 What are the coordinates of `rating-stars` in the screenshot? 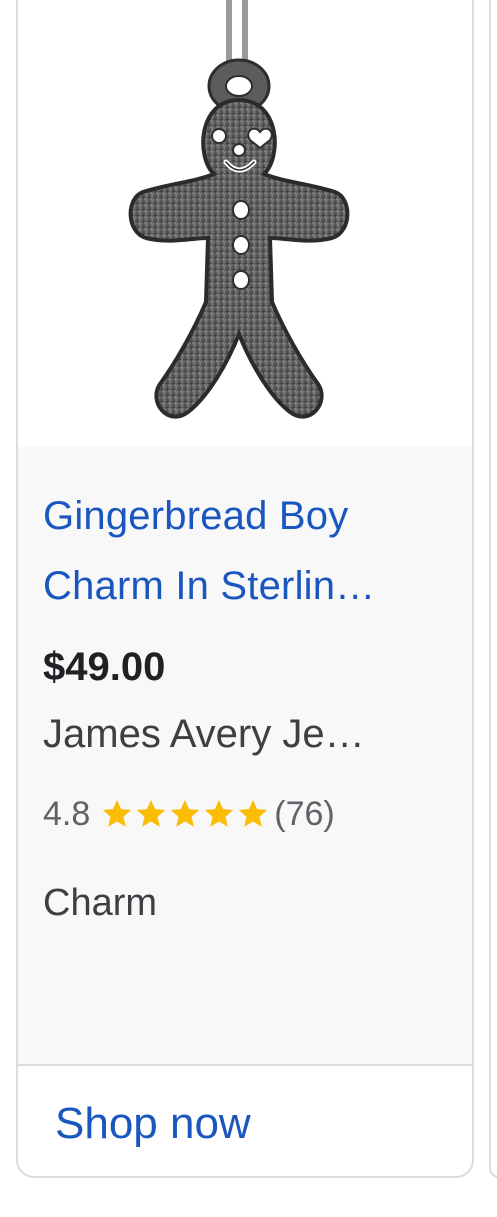 It's located at (185, 814).